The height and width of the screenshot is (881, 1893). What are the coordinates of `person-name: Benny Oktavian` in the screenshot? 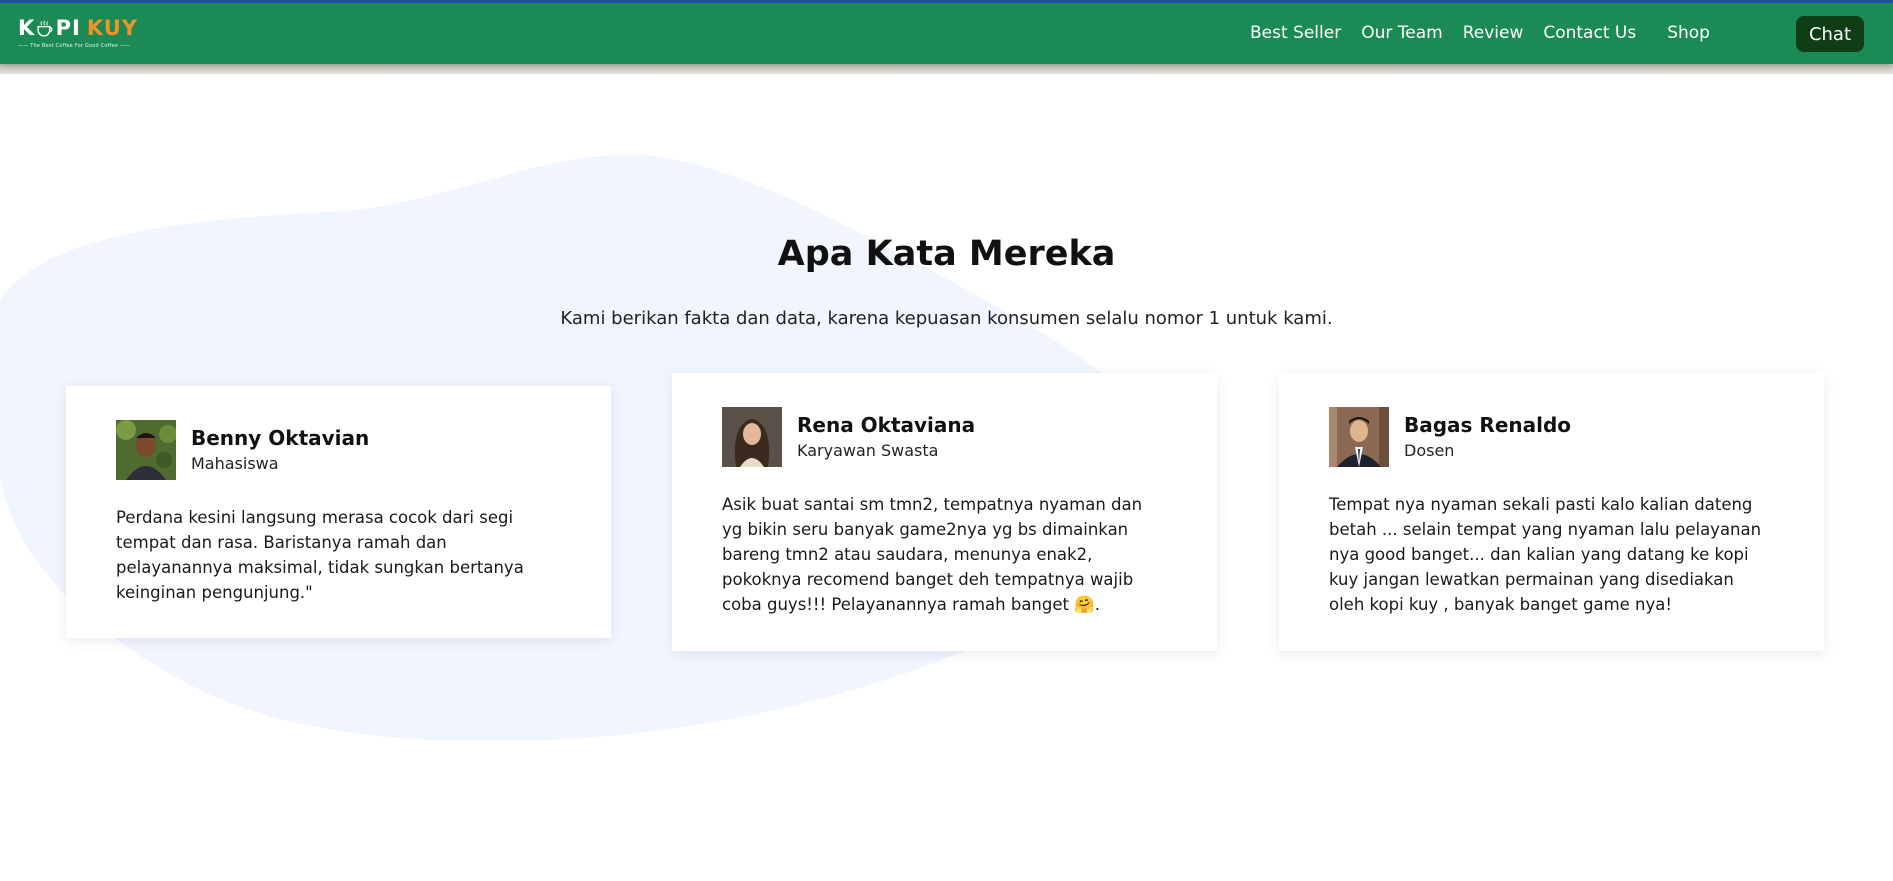 It's located at (280, 438).